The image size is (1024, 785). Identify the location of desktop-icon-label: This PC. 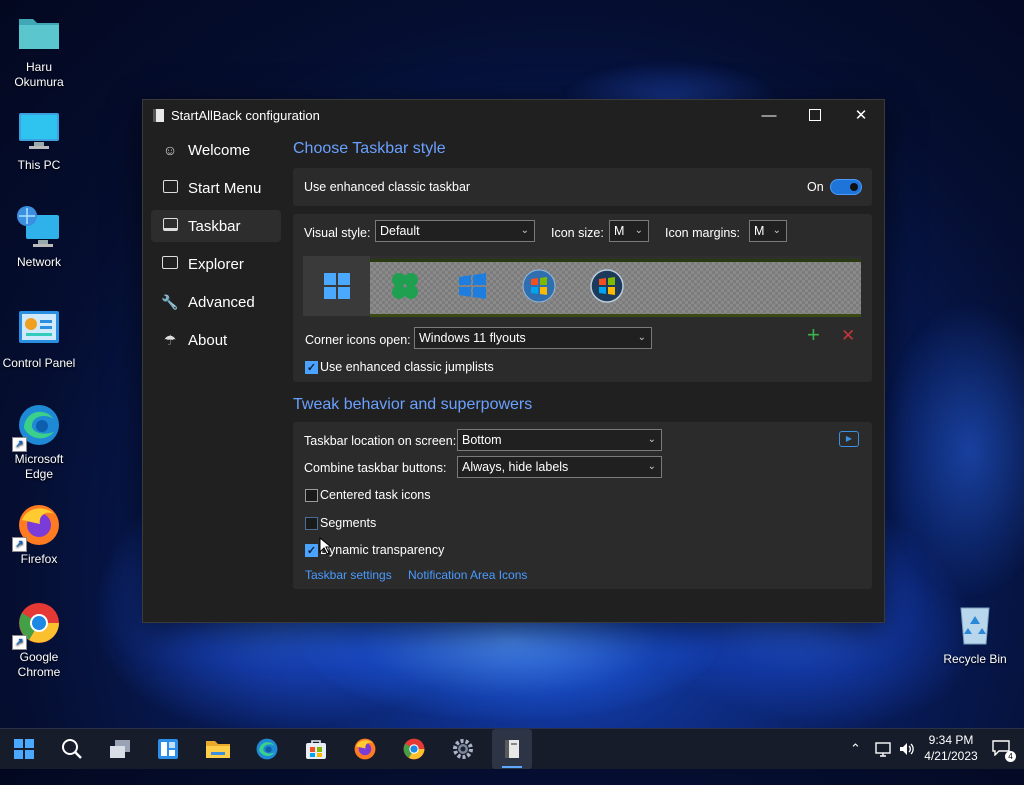
(39, 165).